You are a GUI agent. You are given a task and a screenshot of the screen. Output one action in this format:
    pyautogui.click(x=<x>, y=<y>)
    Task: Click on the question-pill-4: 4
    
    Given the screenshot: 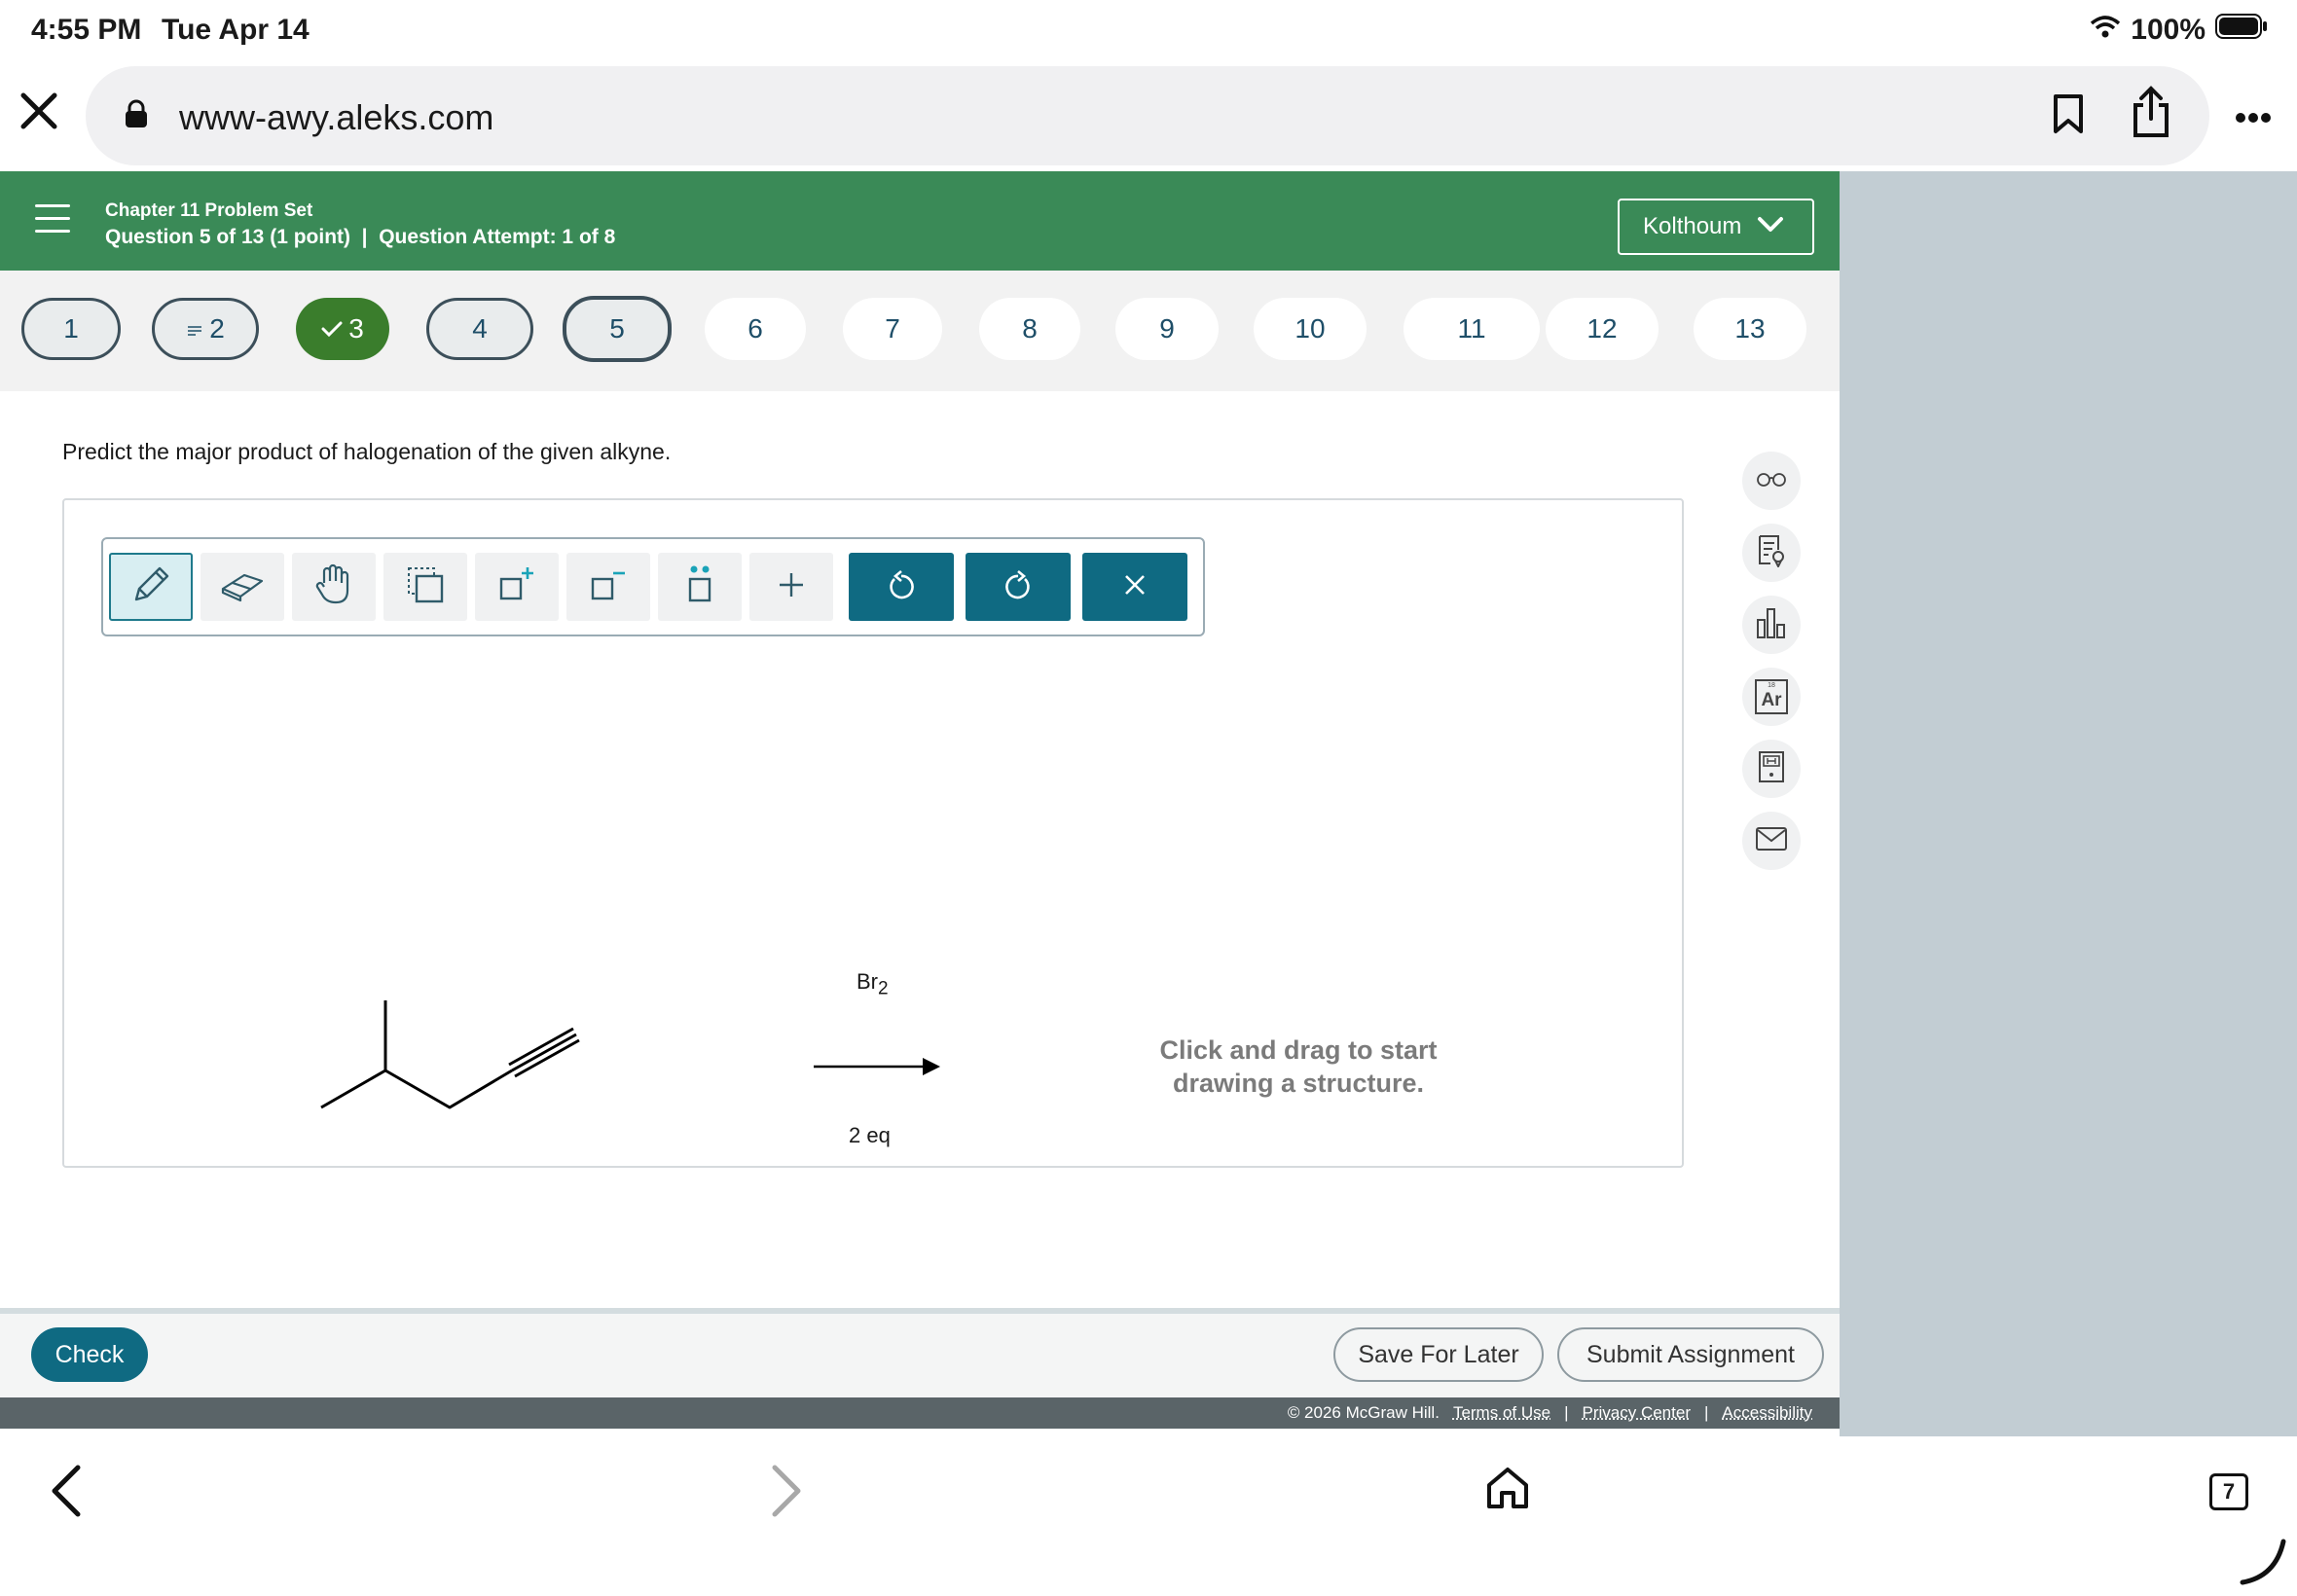 What is the action you would take?
    pyautogui.click(x=479, y=329)
    